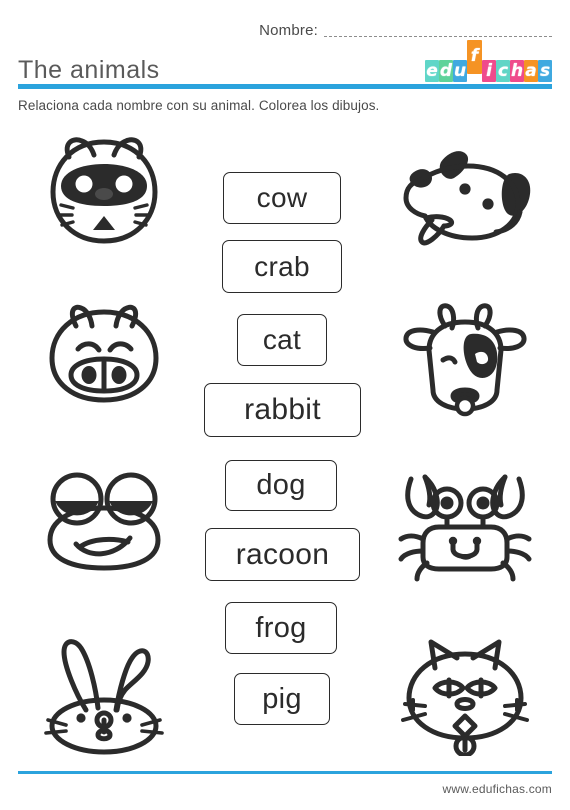 Image resolution: width=570 pixels, height=810 pixels. Describe the element at coordinates (282, 340) in the screenshot. I see `word-box-cat: cat` at that location.